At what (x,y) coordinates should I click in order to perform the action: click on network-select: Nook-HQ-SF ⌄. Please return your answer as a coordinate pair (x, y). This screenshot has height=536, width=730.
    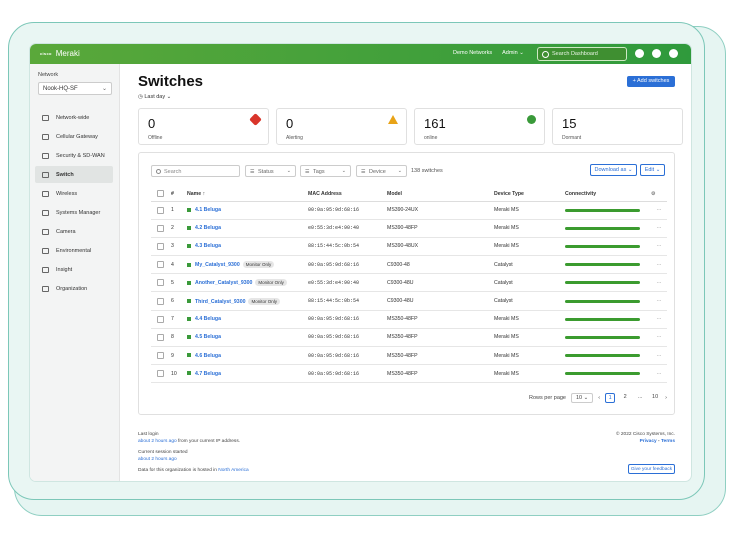
    Looking at the image, I should click on (75, 88).